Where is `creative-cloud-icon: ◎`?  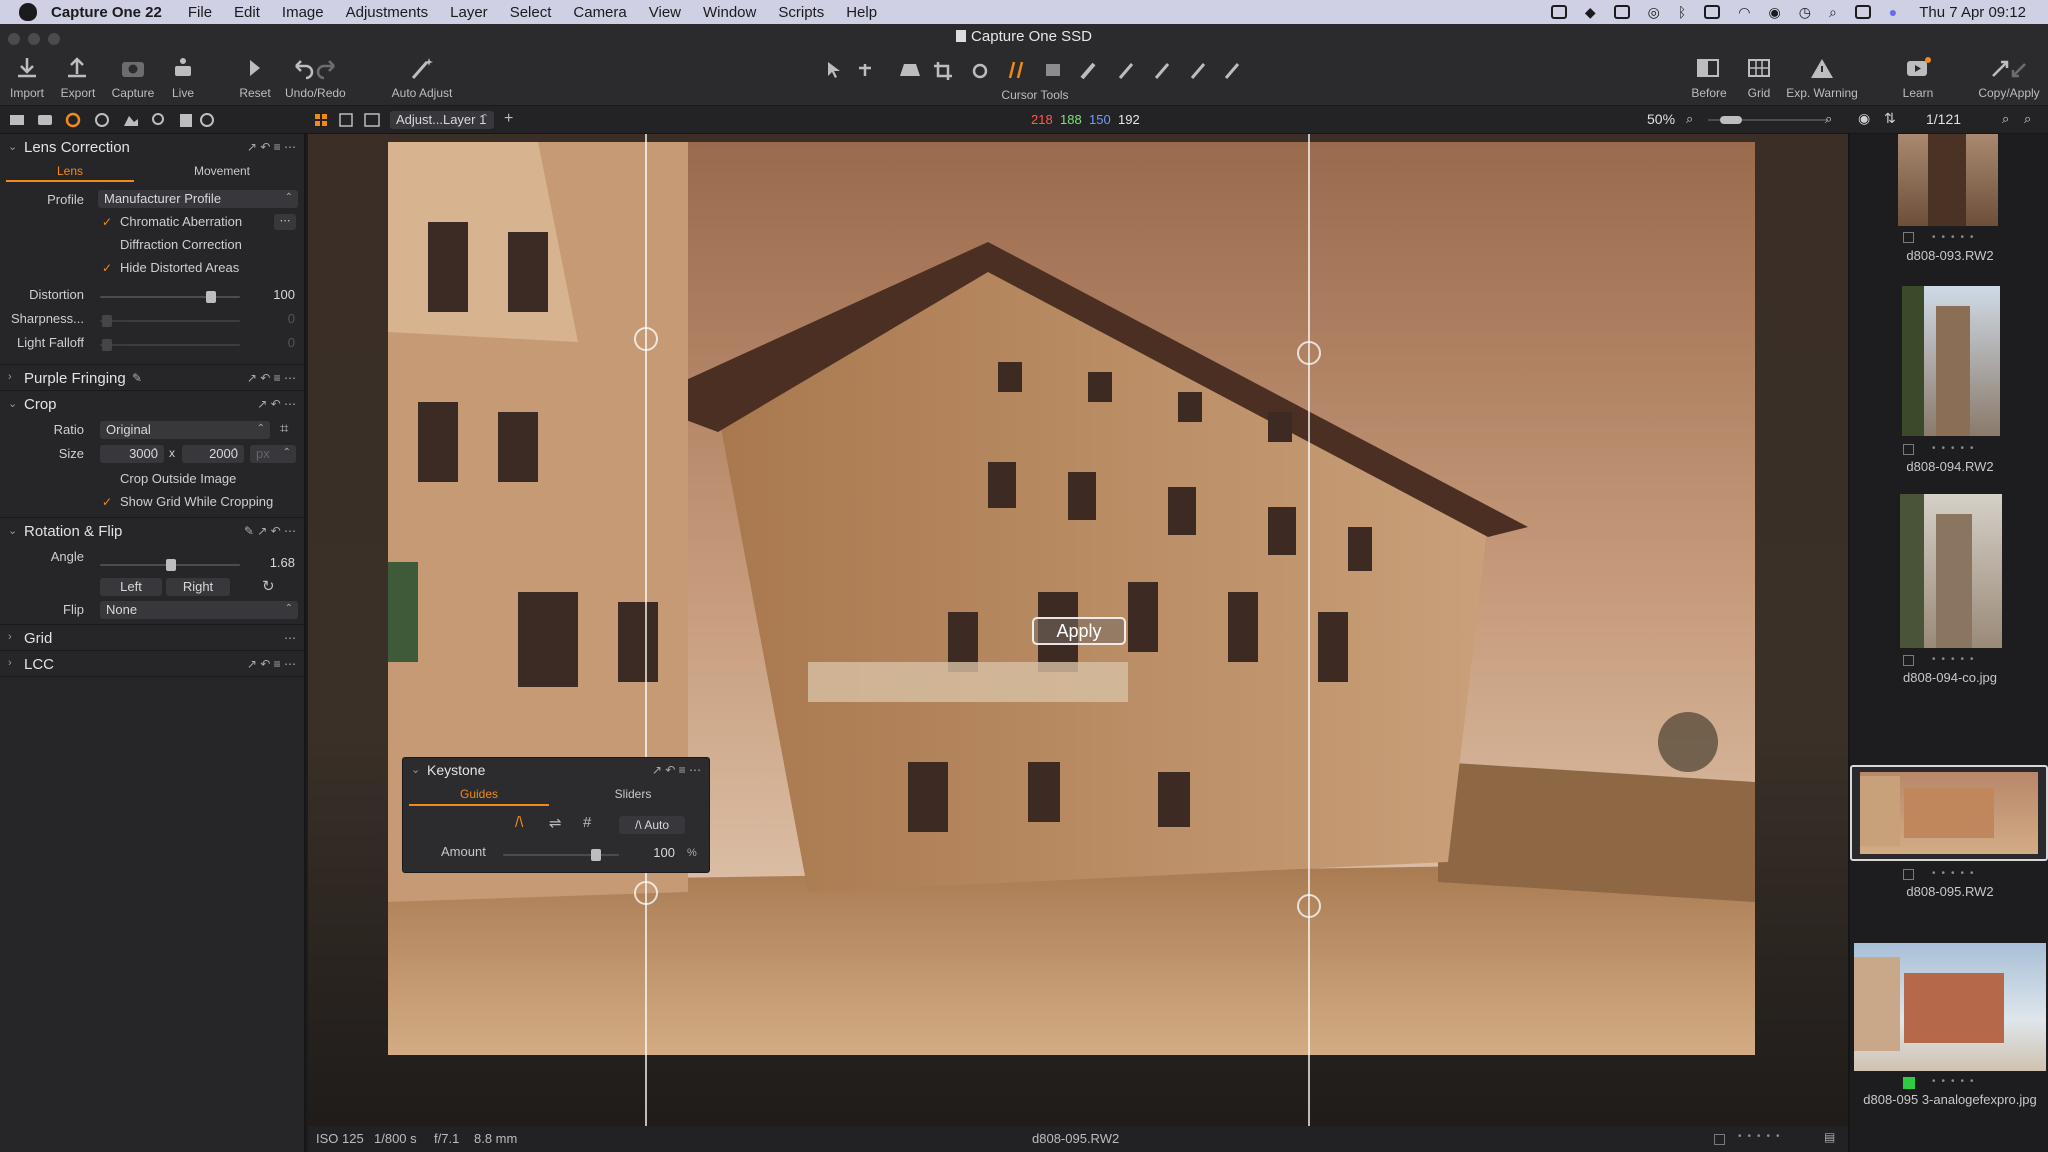
creative-cloud-icon: ◎ is located at coordinates (1654, 12).